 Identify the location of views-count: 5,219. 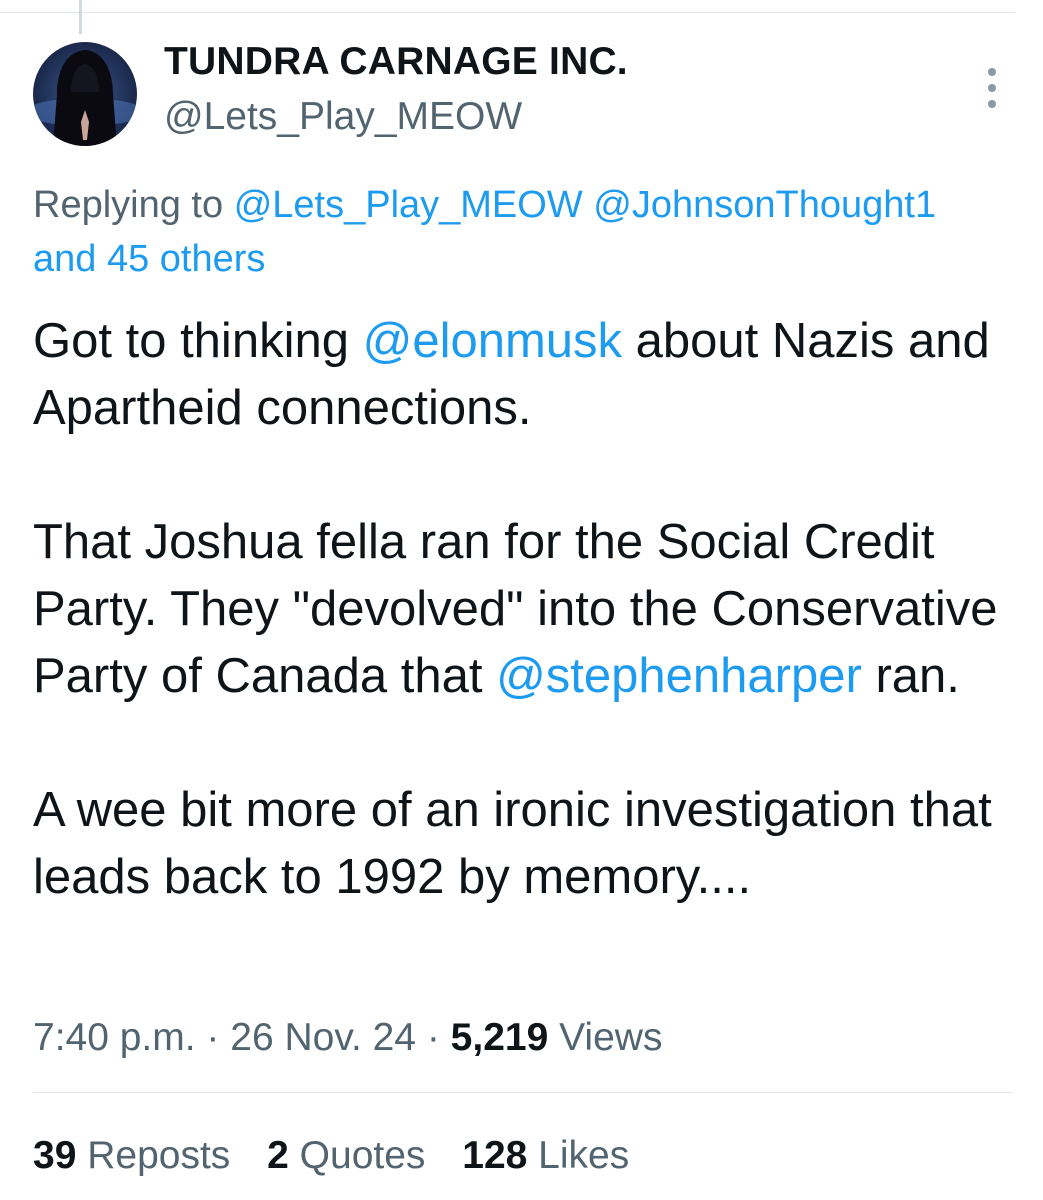
(499, 1037).